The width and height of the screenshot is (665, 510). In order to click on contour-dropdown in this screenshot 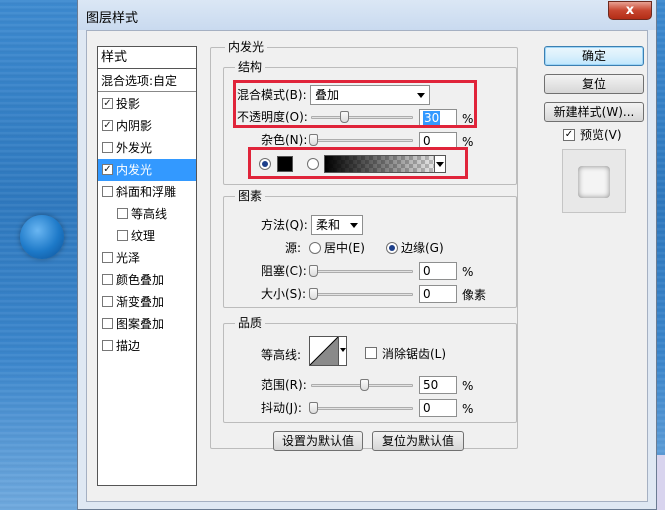, I will do `click(342, 351)`.